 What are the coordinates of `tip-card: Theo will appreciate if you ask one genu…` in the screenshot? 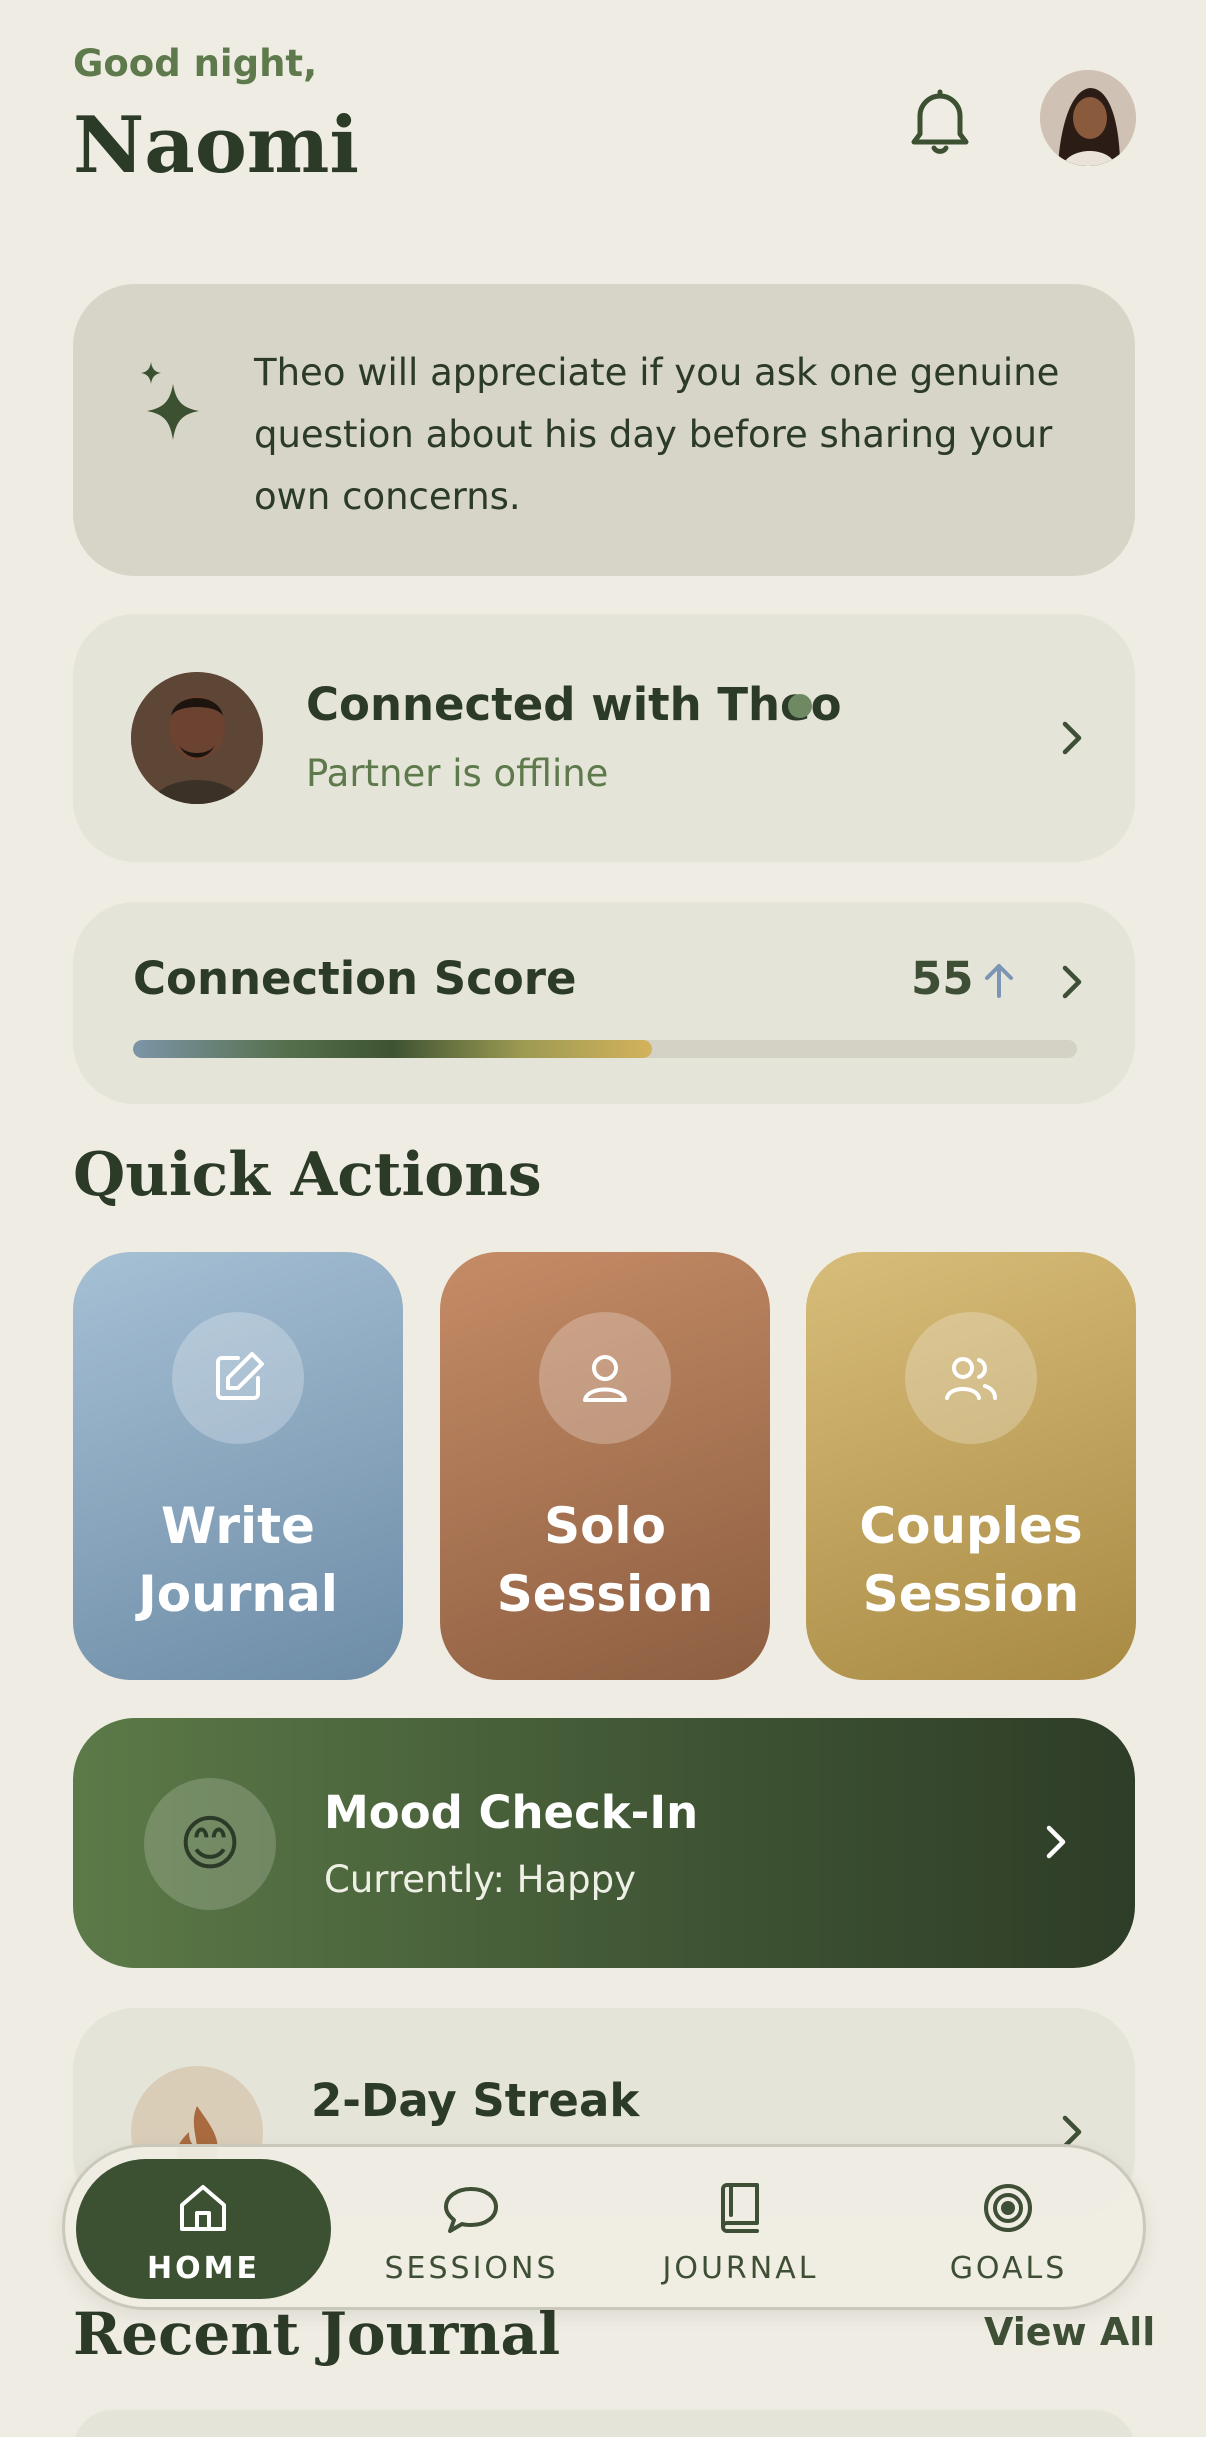 It's located at (604, 430).